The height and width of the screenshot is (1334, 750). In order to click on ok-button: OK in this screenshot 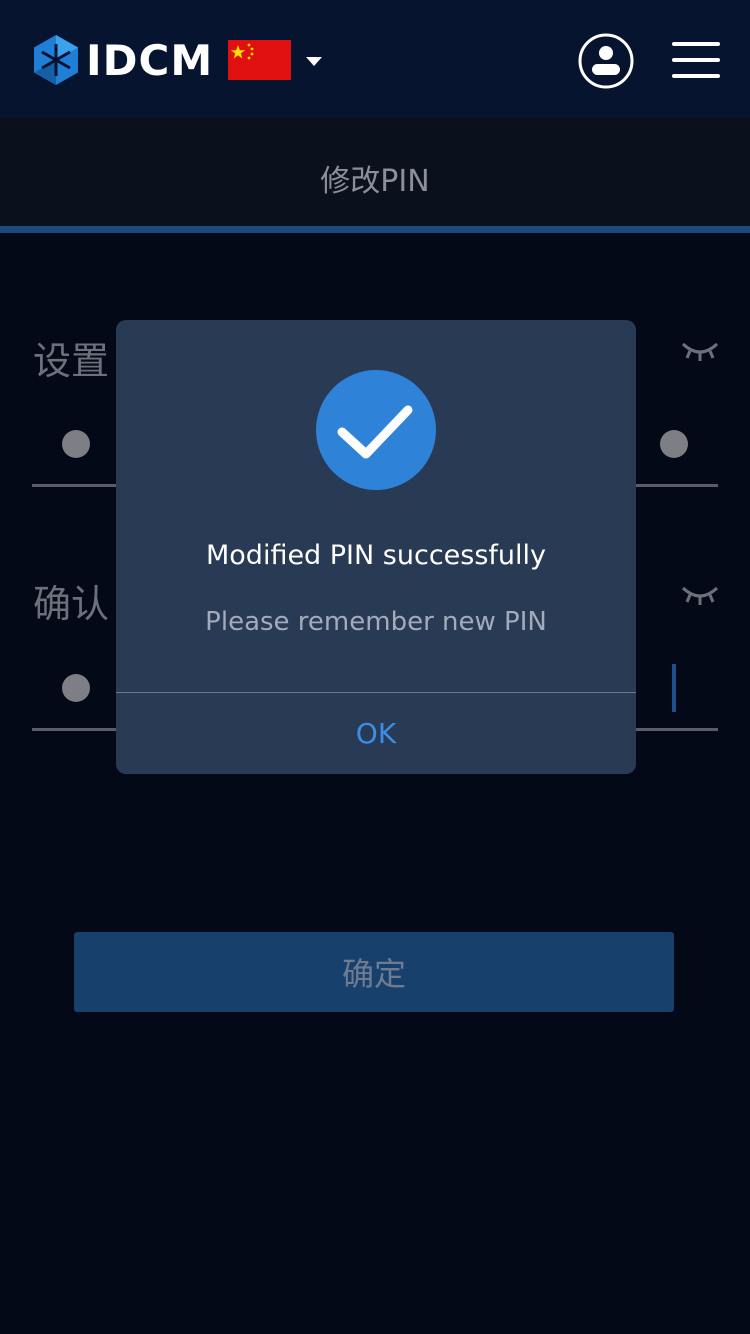, I will do `click(376, 733)`.